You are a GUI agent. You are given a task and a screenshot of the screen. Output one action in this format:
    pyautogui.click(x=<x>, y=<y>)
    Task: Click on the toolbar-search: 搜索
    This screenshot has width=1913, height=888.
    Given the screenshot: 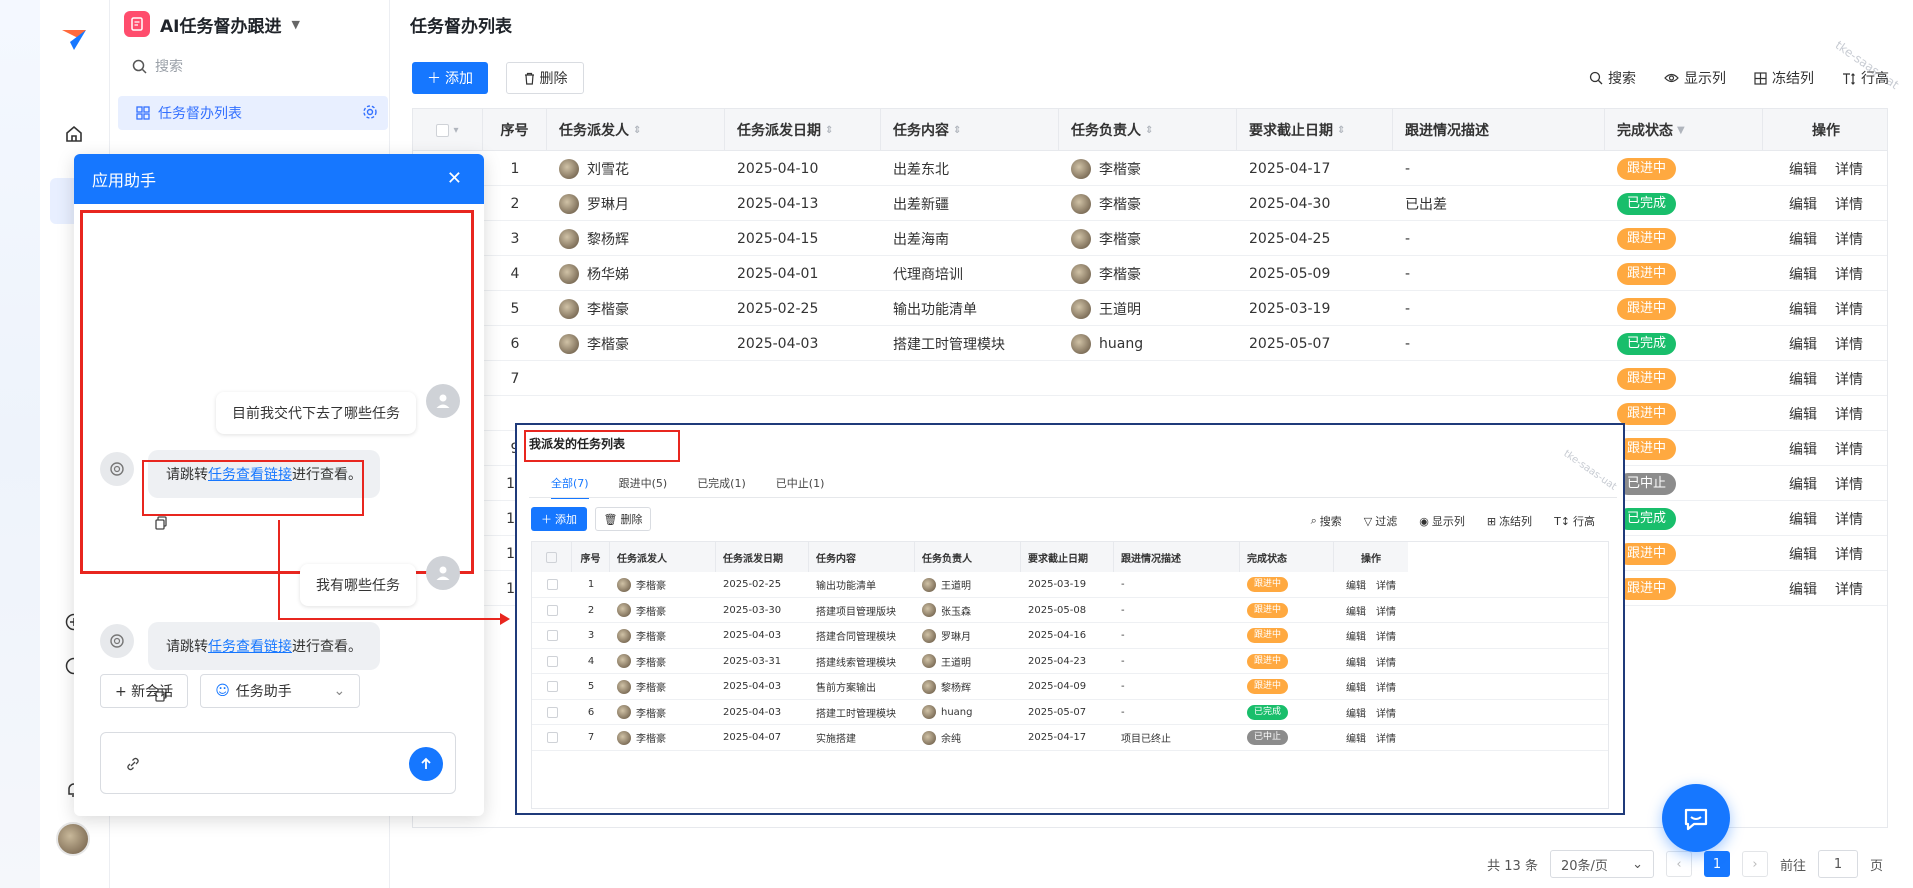 What is the action you would take?
    pyautogui.click(x=1612, y=78)
    